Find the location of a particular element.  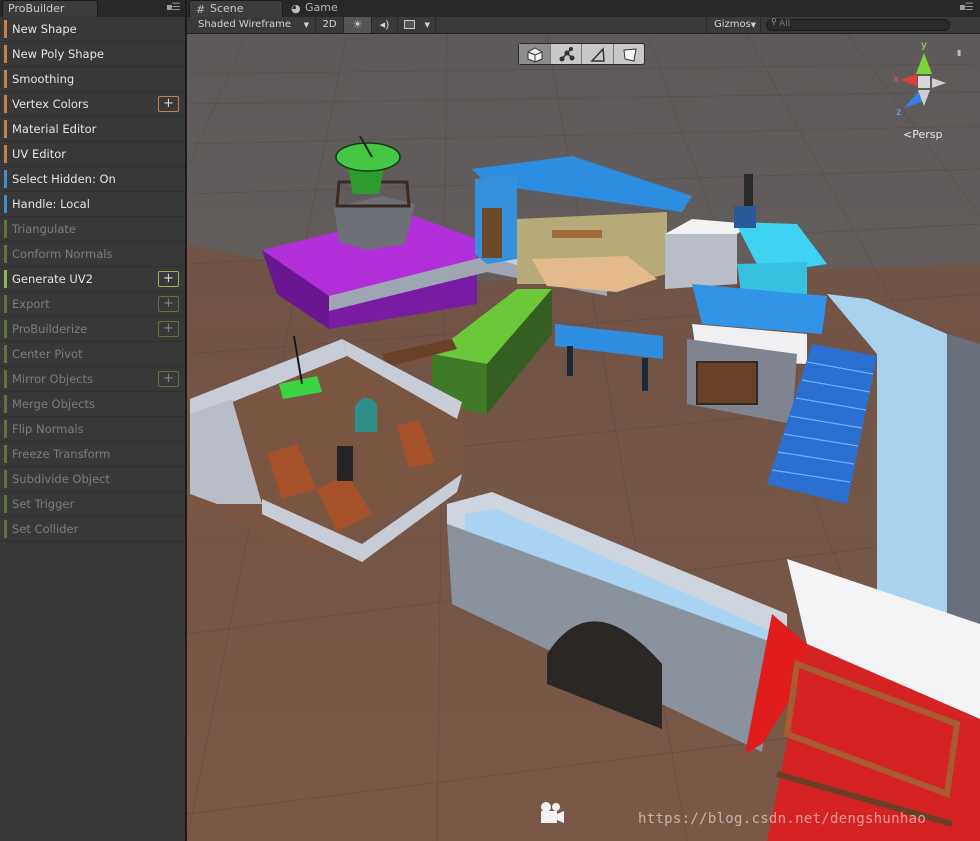

gizmo-center-cube is located at coordinates (924, 82).